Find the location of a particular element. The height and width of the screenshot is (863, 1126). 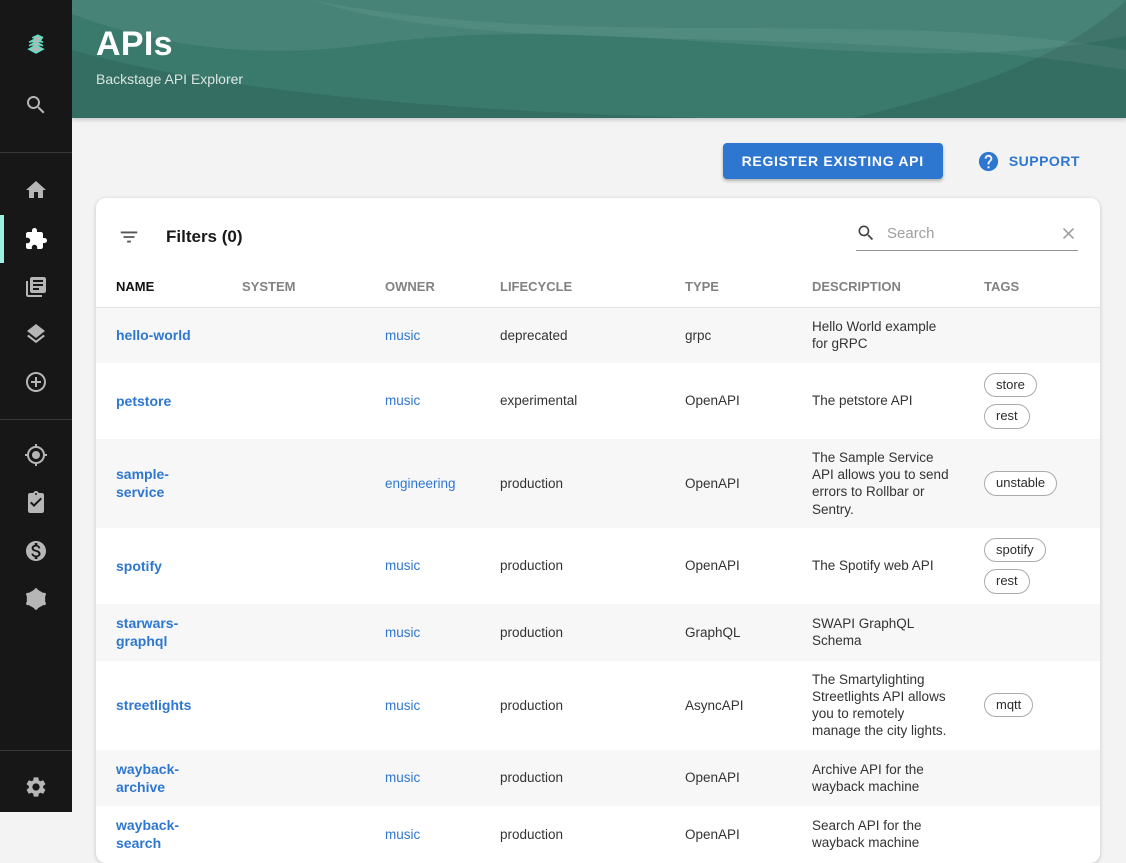

api-description-cell: Search API for the wayback machine is located at coordinates (867, 834).